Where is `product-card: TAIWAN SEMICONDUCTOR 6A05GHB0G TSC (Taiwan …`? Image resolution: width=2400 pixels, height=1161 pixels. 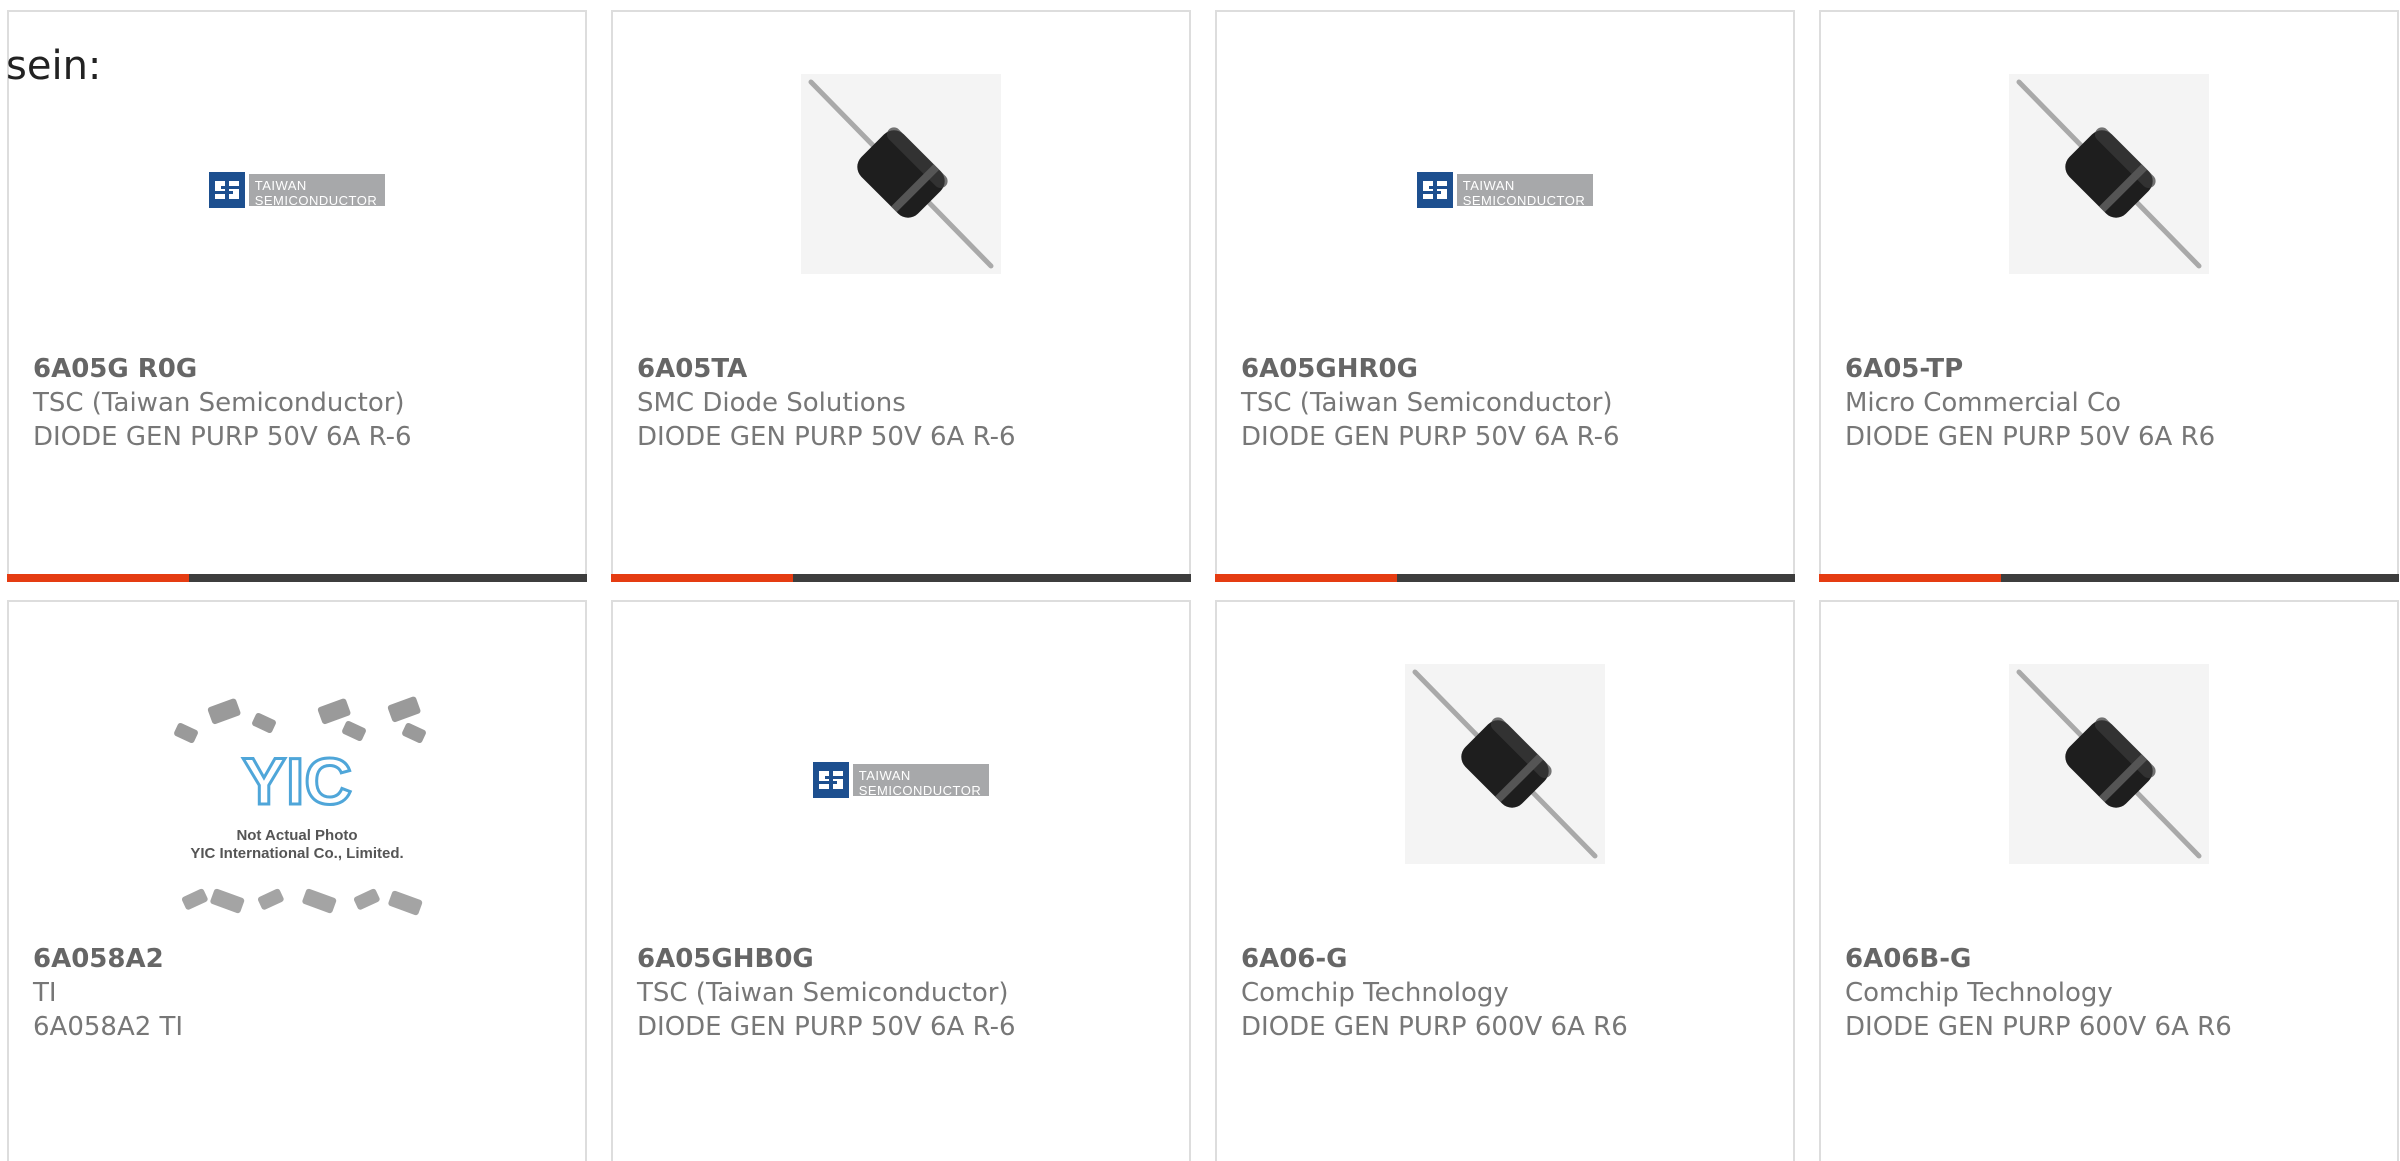
product-card: TAIWAN SEMICONDUCTOR 6A05GHB0G TSC (Taiwan … is located at coordinates (901, 880).